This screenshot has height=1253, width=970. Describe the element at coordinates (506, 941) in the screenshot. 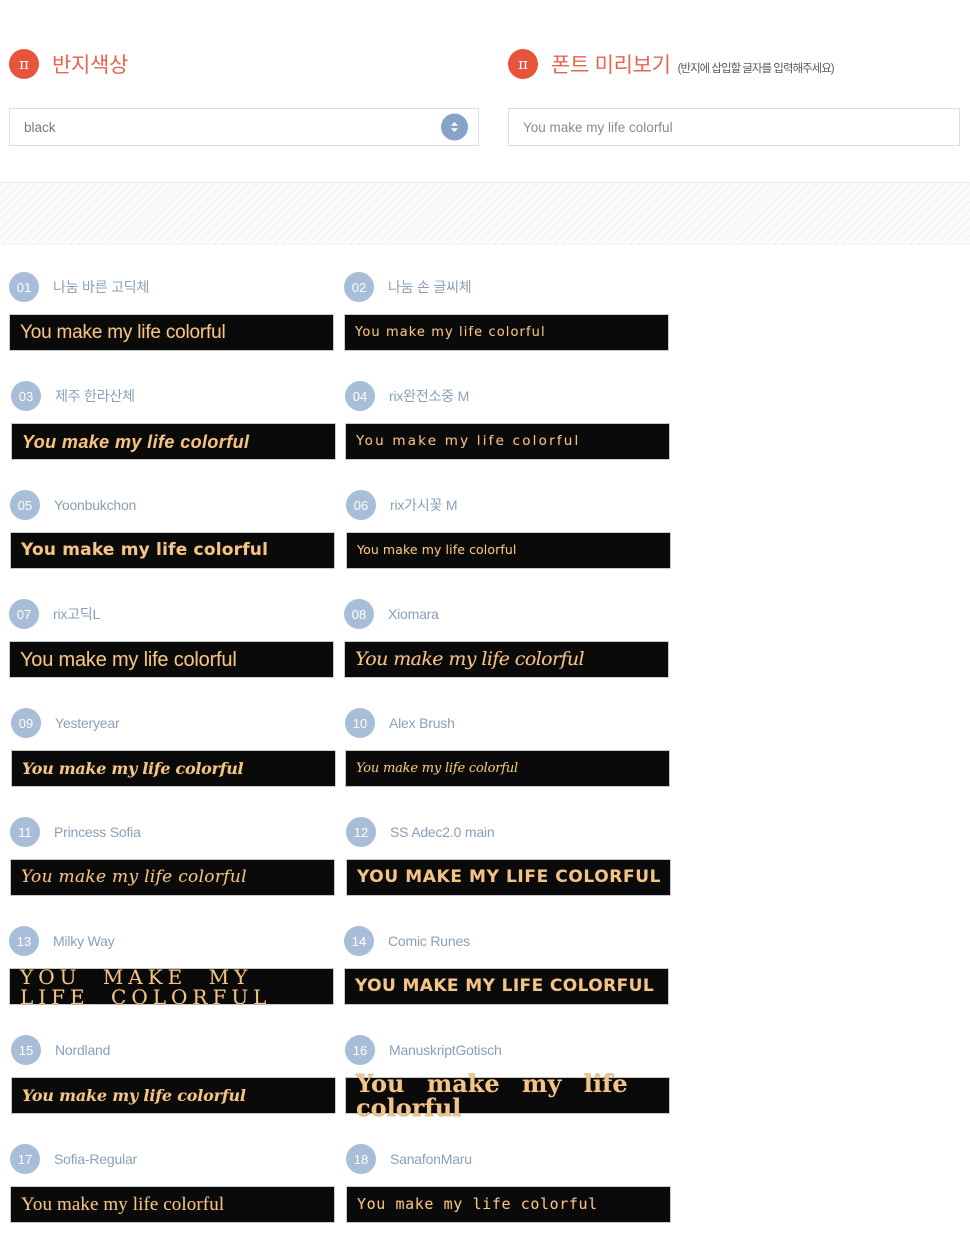

I see `font-item-header: 14 Comic Runes` at that location.